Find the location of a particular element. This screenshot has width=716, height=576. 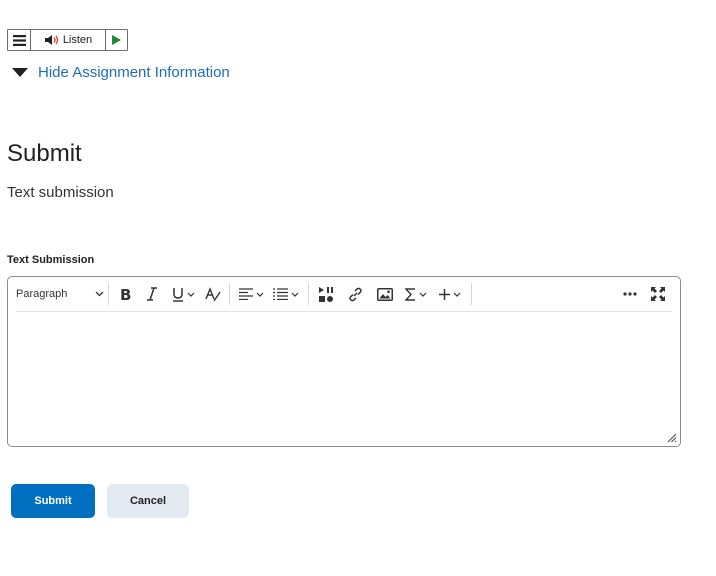

listen-menu-button is located at coordinates (19, 40).